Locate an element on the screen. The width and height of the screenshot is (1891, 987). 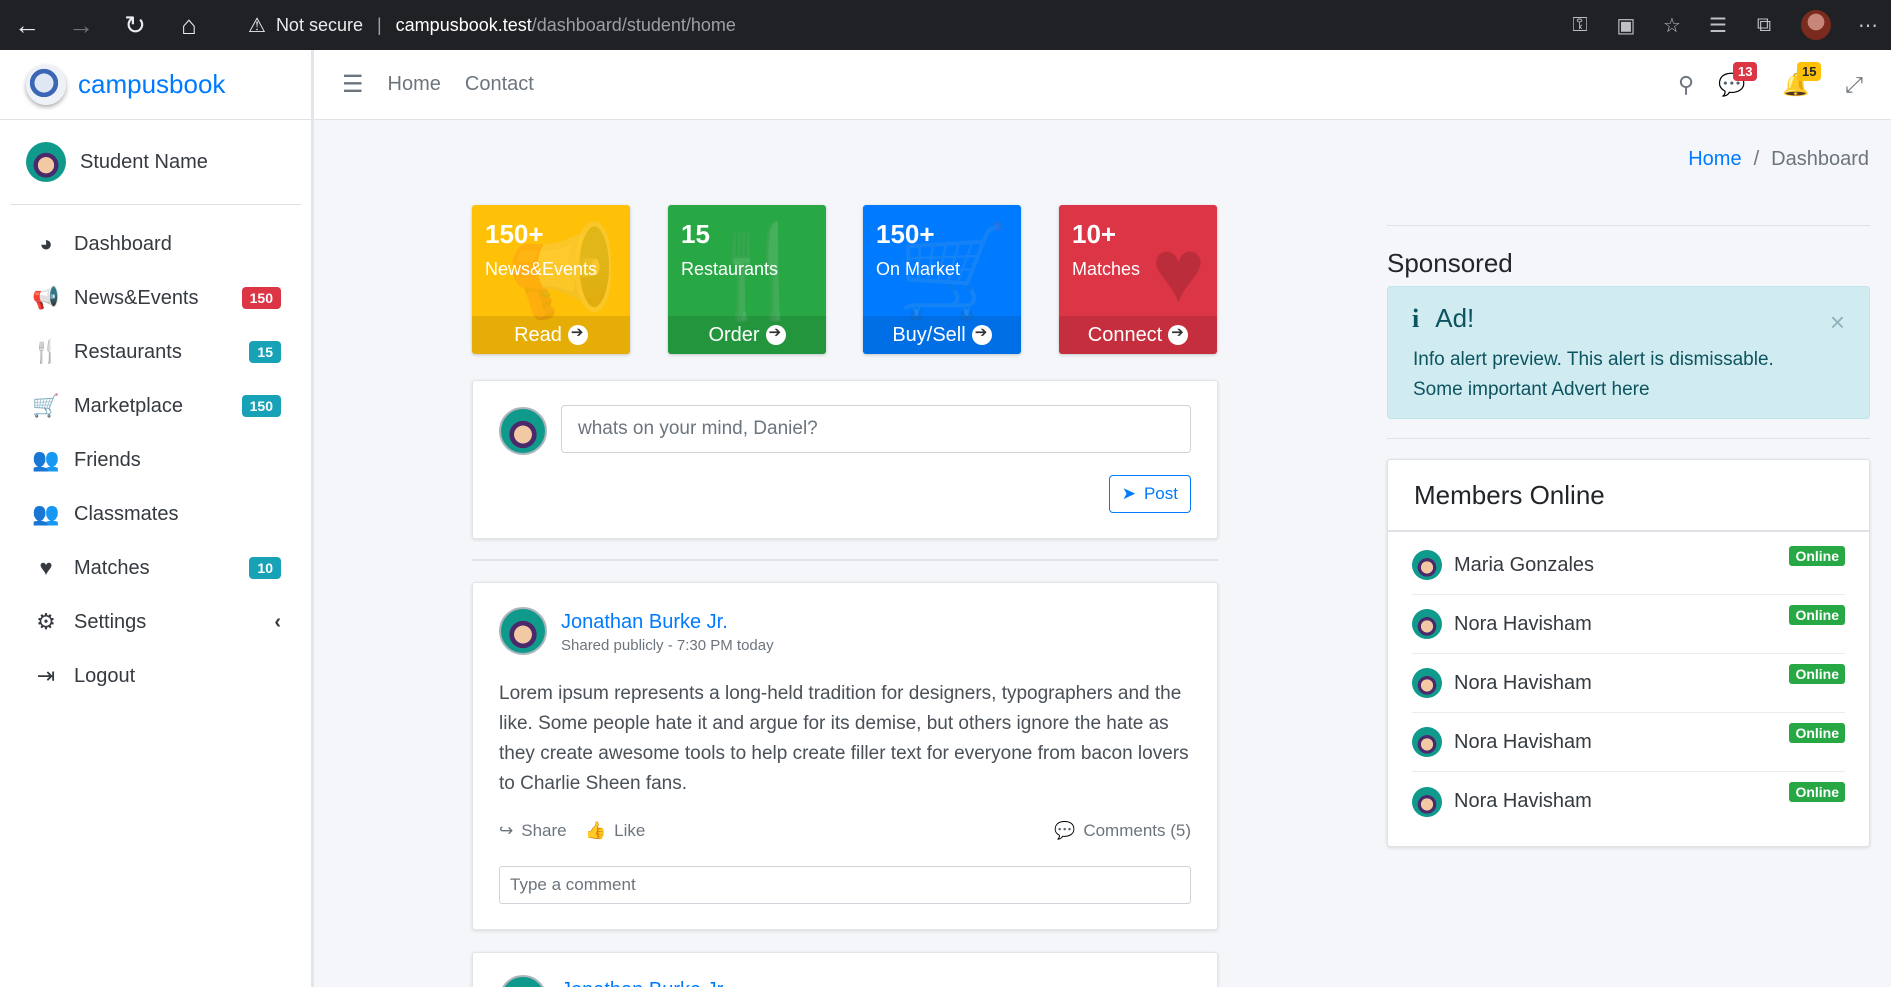
stat-link-label: Connect is located at coordinates (1125, 334).